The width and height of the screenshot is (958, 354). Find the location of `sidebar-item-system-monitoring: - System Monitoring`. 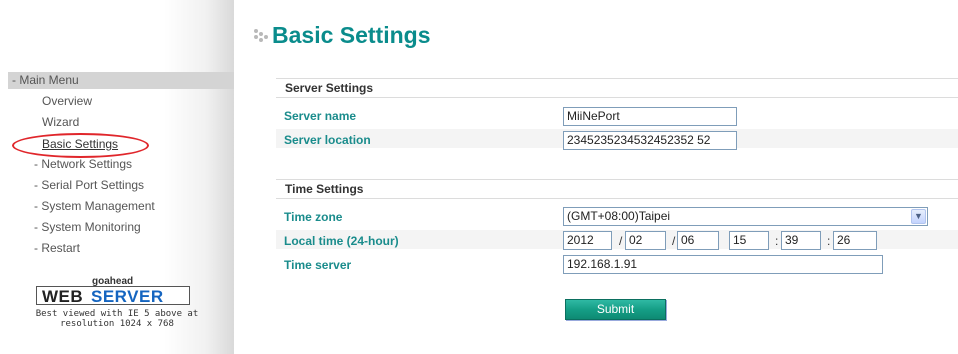

sidebar-item-system-monitoring: - System Monitoring is located at coordinates (87, 227).